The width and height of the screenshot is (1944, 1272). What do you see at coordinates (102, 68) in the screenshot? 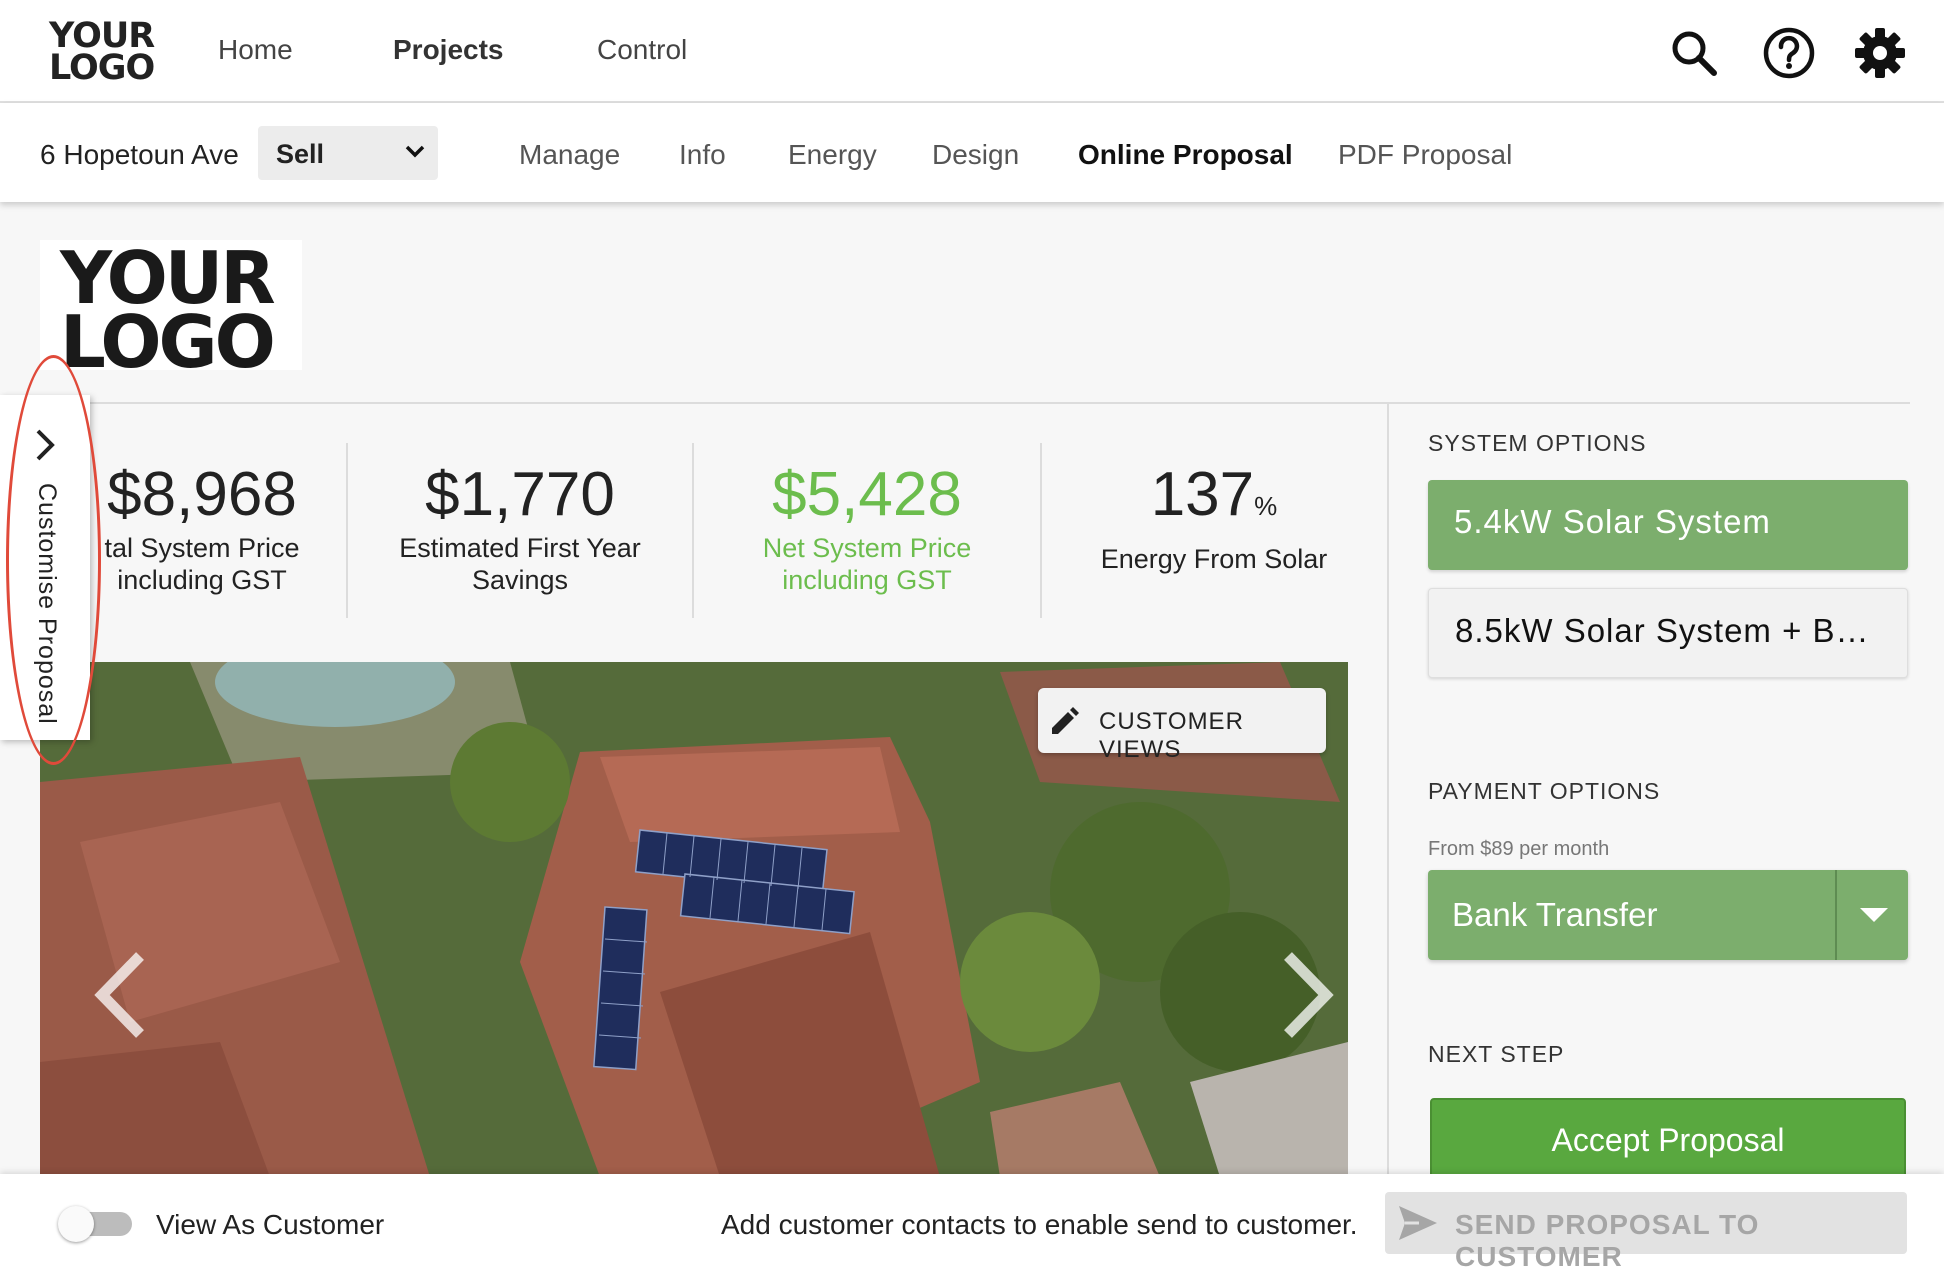
I see `brand-logo-line2: LOGO` at bounding box center [102, 68].